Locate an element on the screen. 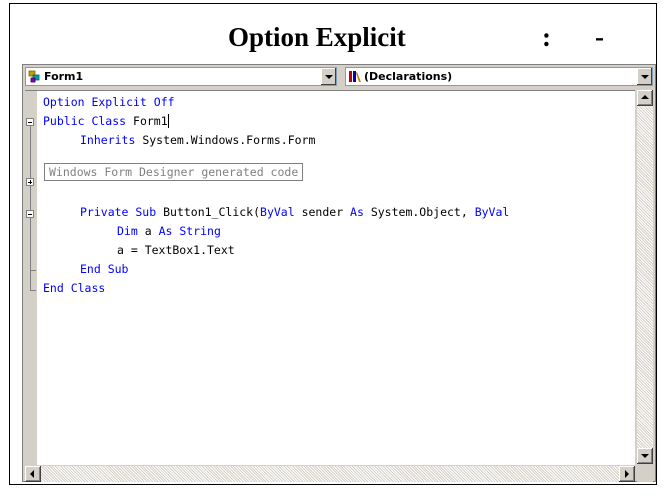 The height and width of the screenshot is (496, 668). region-label: Windows Form Designer generated code is located at coordinates (174, 172).